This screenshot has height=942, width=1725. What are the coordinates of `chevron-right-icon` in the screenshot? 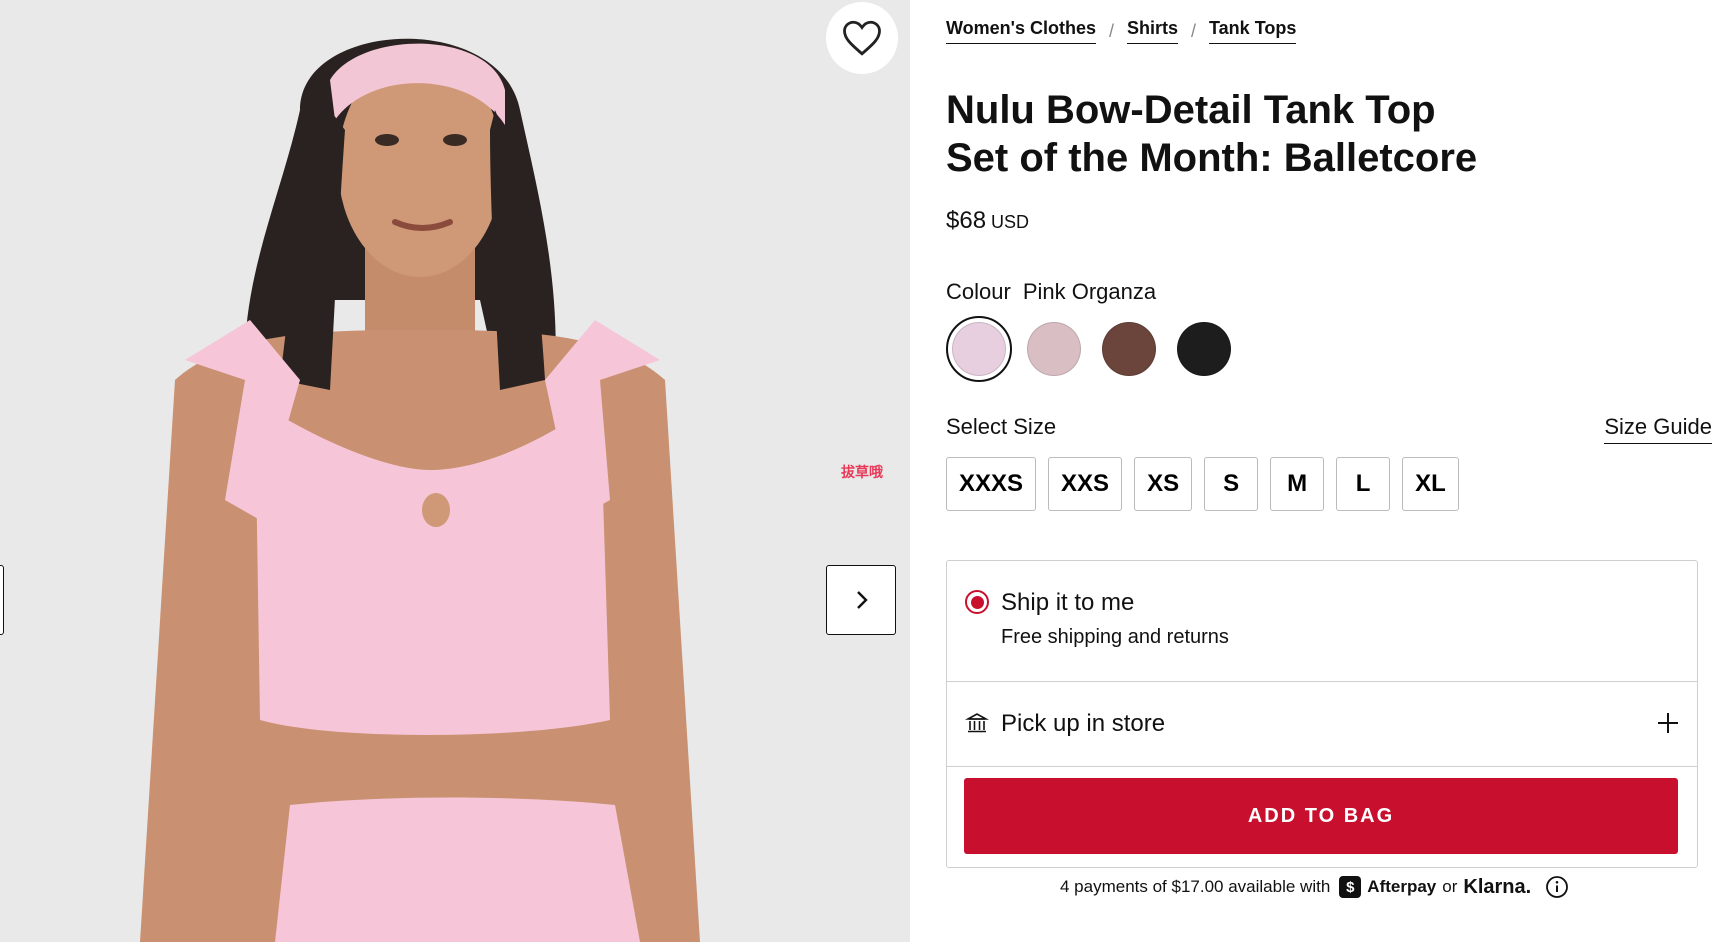 It's located at (862, 600).